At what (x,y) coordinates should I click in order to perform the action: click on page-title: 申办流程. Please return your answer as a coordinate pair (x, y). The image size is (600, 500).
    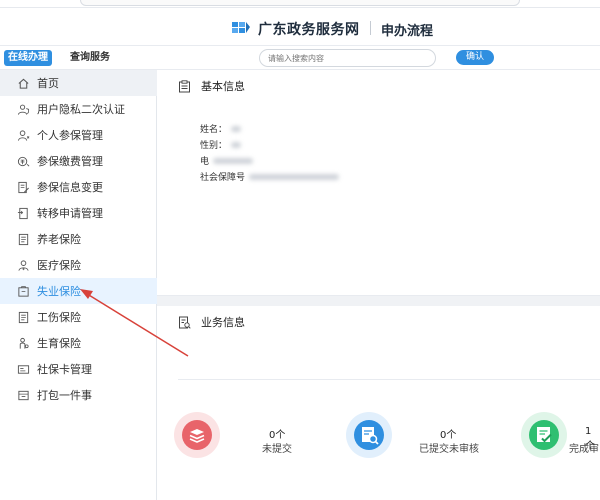
    Looking at the image, I should click on (407, 31).